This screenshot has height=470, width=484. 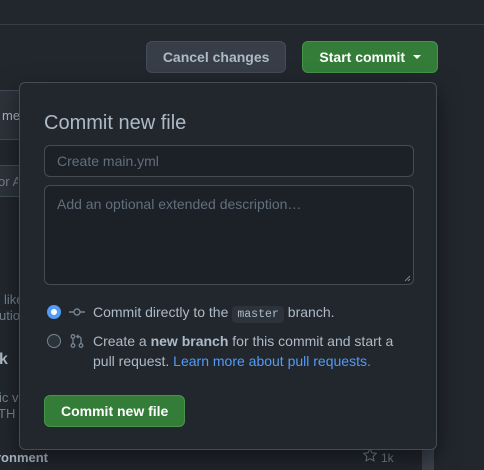 I want to click on option-direct-prefix: Commit directly to the, so click(x=161, y=312).